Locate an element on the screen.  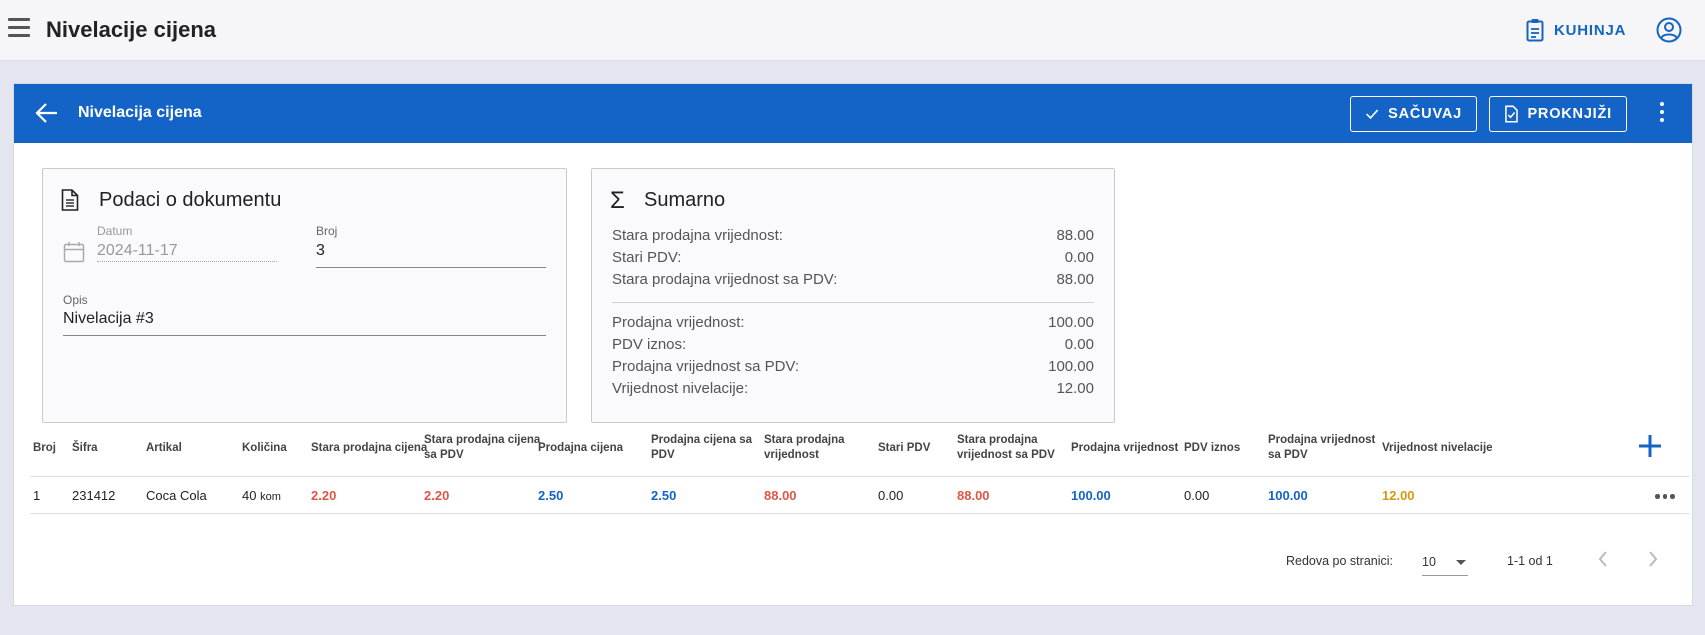
column-header: Stara prodajna cijena is located at coordinates (369, 448).